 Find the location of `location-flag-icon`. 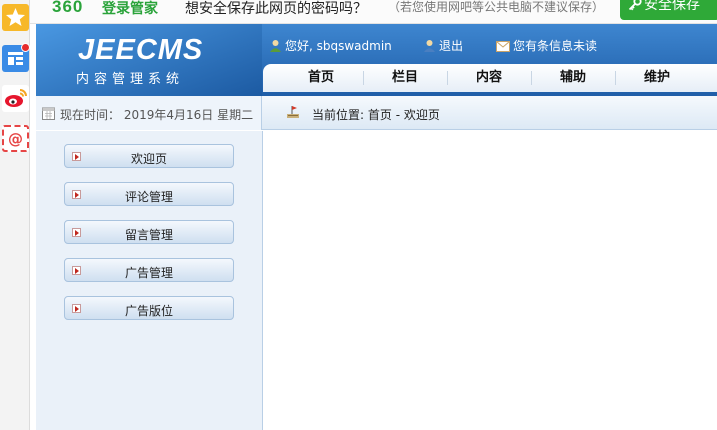

location-flag-icon is located at coordinates (293, 112).